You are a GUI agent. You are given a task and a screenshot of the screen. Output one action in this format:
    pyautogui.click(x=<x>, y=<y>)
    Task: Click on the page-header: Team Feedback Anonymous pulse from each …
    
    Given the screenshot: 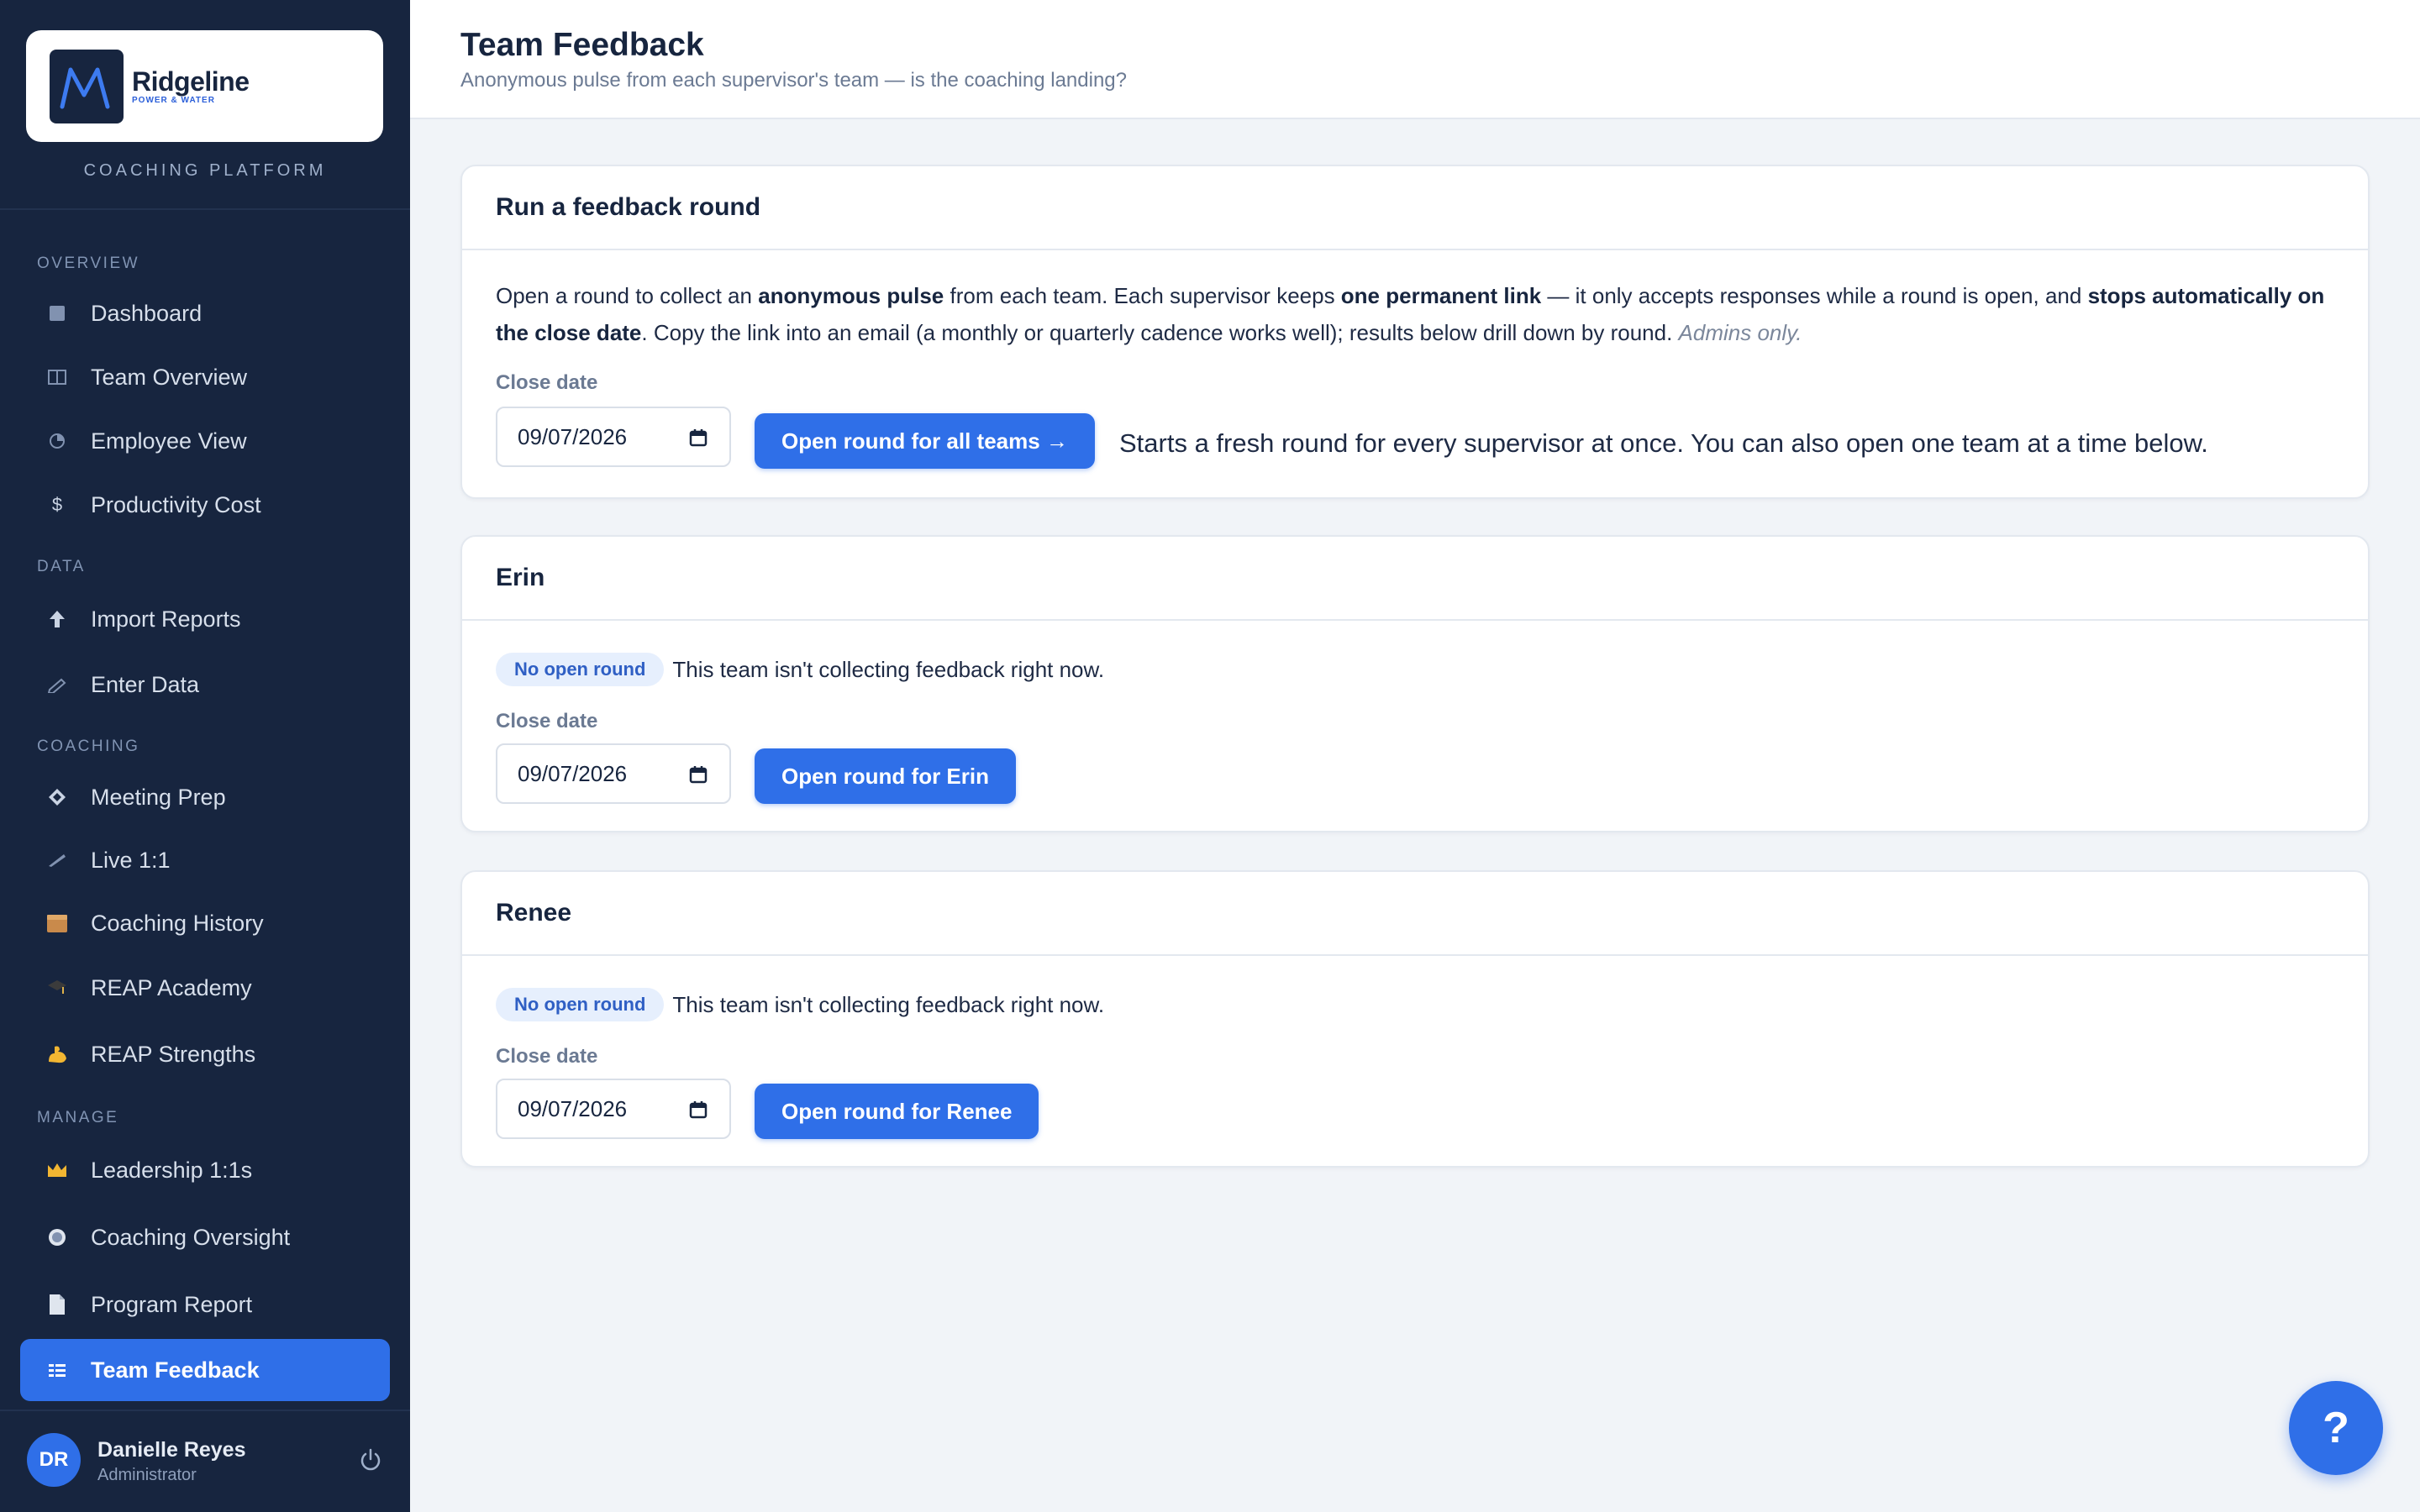 What is the action you would take?
    pyautogui.click(x=1415, y=59)
    